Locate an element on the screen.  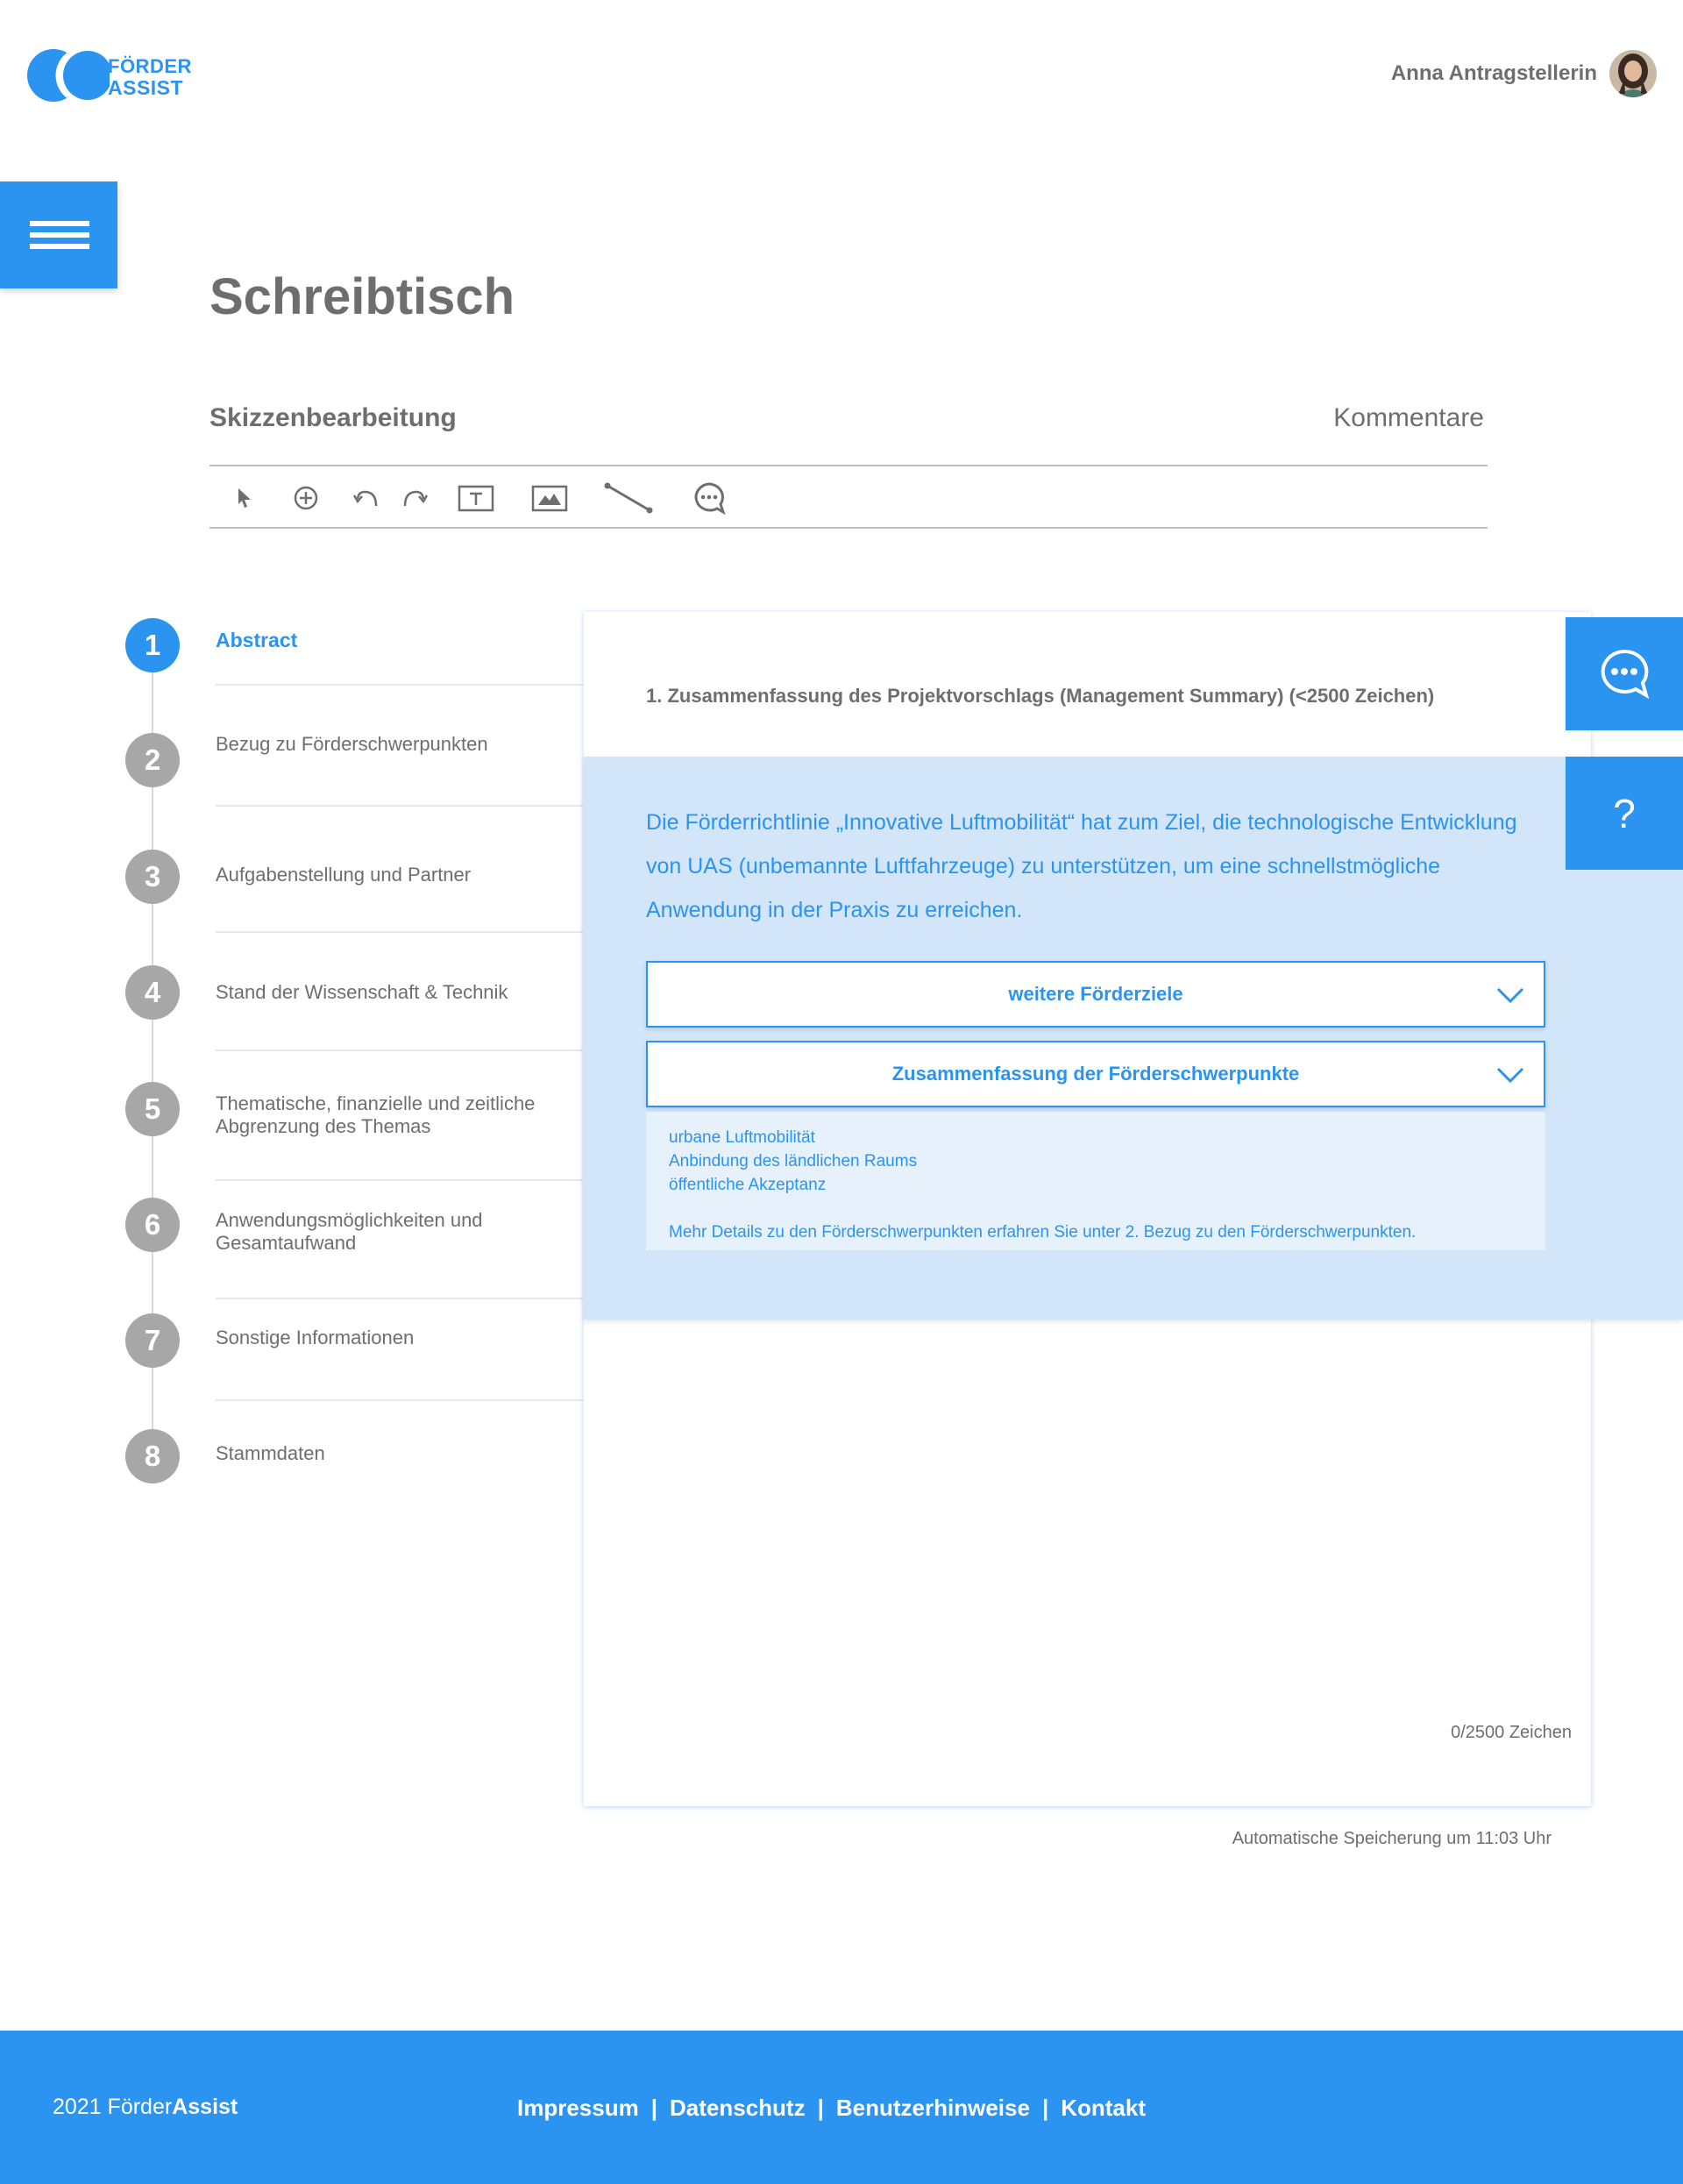
comment-tool-icon is located at coordinates (710, 498).